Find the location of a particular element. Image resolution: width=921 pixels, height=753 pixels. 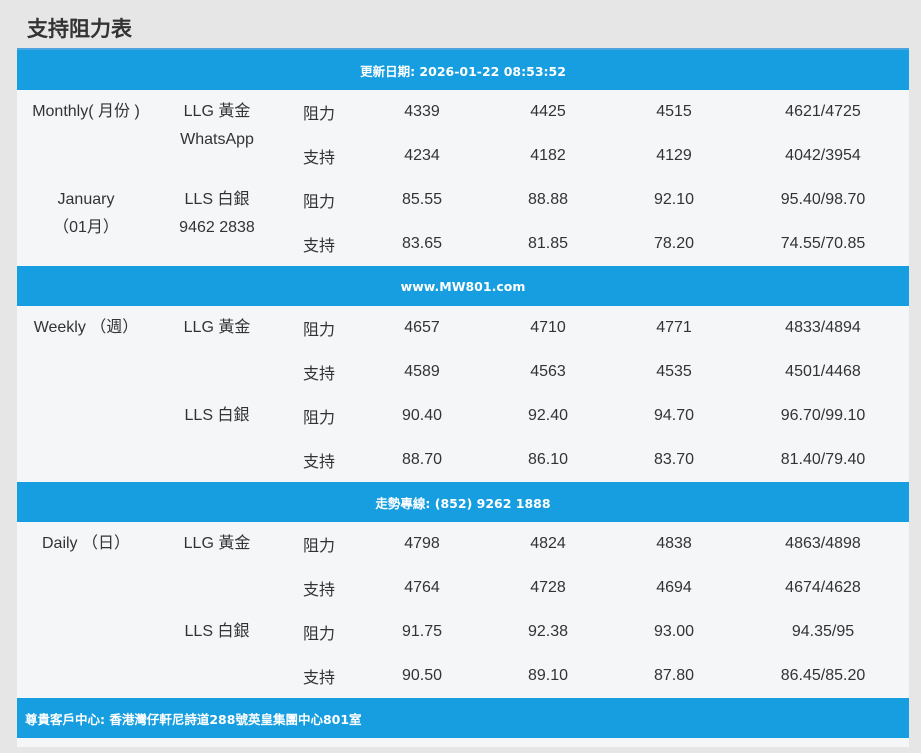

level-value: 4710 is located at coordinates (548, 327).